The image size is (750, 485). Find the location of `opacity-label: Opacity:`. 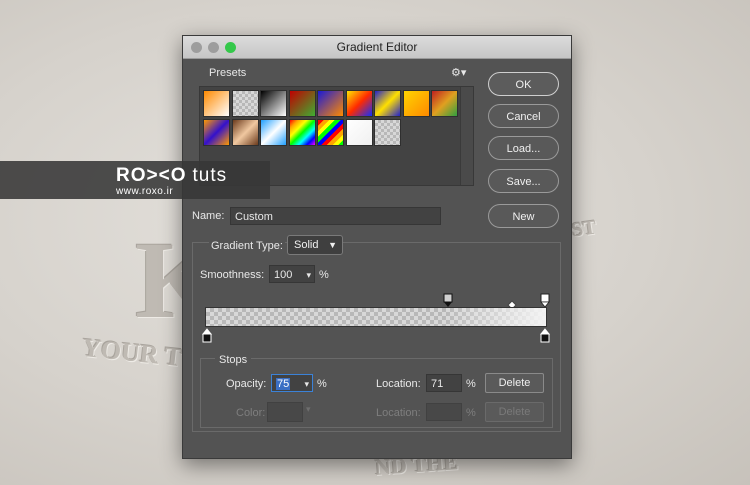

opacity-label: Opacity: is located at coordinates (246, 384).